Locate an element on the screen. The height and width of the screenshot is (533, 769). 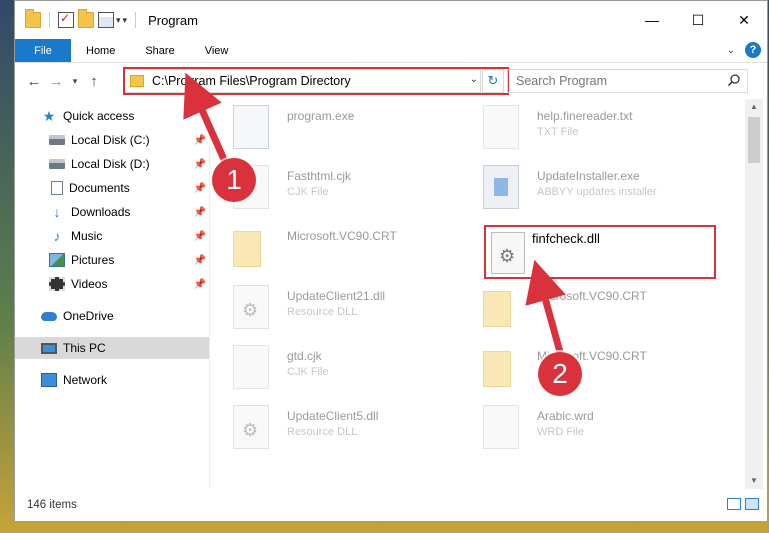
new-folder-icon is located at coordinates (86, 18).